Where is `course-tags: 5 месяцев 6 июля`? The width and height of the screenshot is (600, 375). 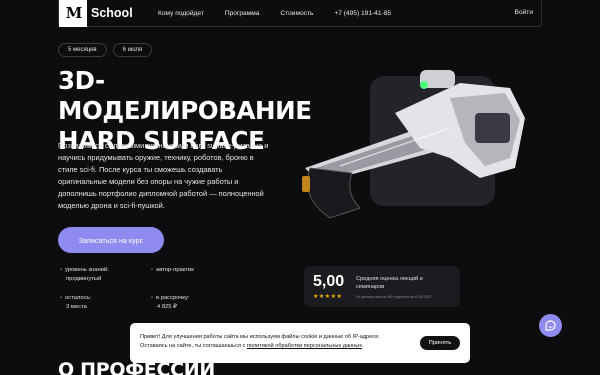 course-tags: 5 месяцев 6 июля is located at coordinates (105, 50).